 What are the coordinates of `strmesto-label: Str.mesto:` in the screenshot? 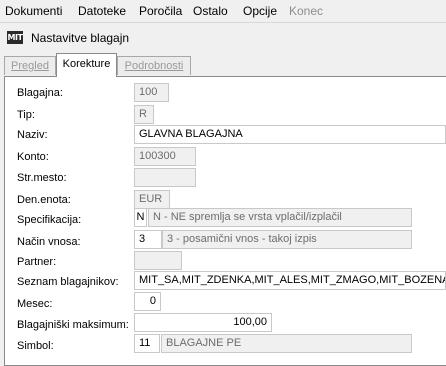 It's located at (42, 178).